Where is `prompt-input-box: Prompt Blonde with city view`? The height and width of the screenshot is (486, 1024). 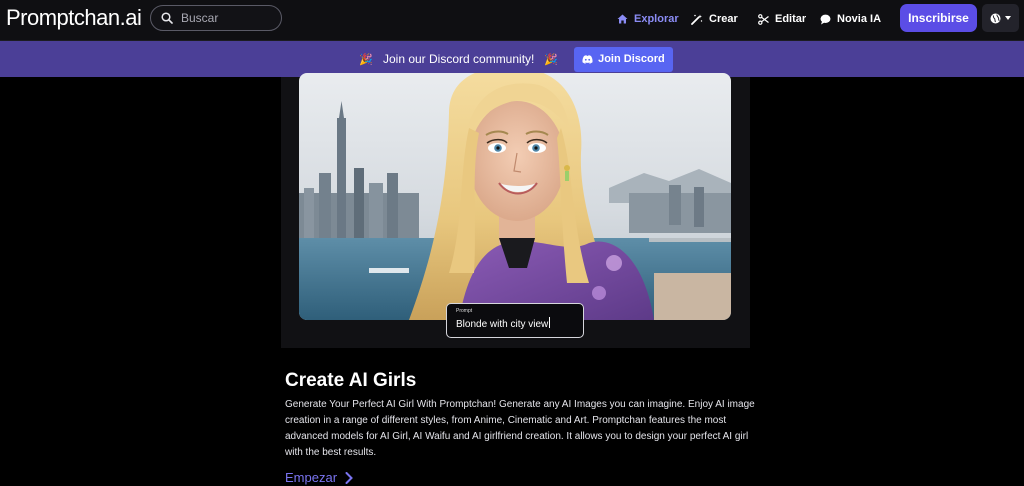
prompt-input-box: Prompt Blonde with city view is located at coordinates (515, 320).